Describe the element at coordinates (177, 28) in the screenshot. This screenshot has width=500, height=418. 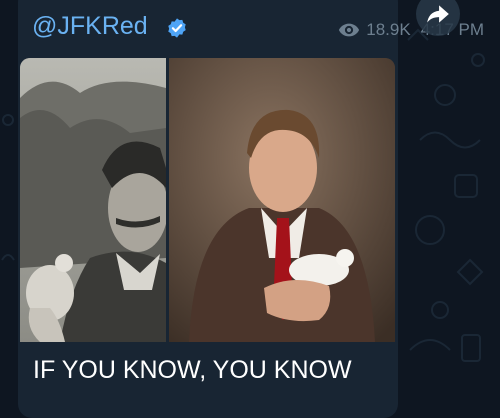
I see `verified-badge-icon` at that location.